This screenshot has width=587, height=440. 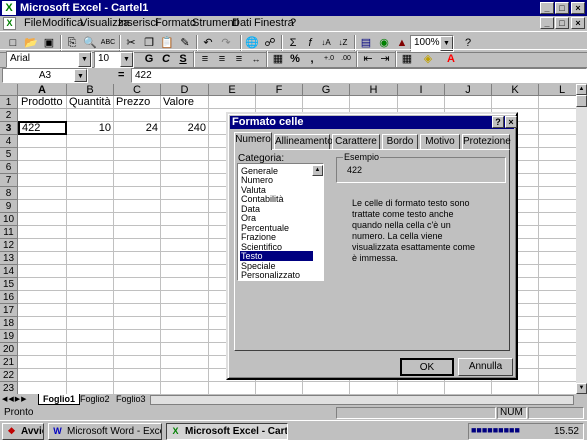 I want to click on sheet-tab-foglio1: Foglio1, so click(x=59, y=399).